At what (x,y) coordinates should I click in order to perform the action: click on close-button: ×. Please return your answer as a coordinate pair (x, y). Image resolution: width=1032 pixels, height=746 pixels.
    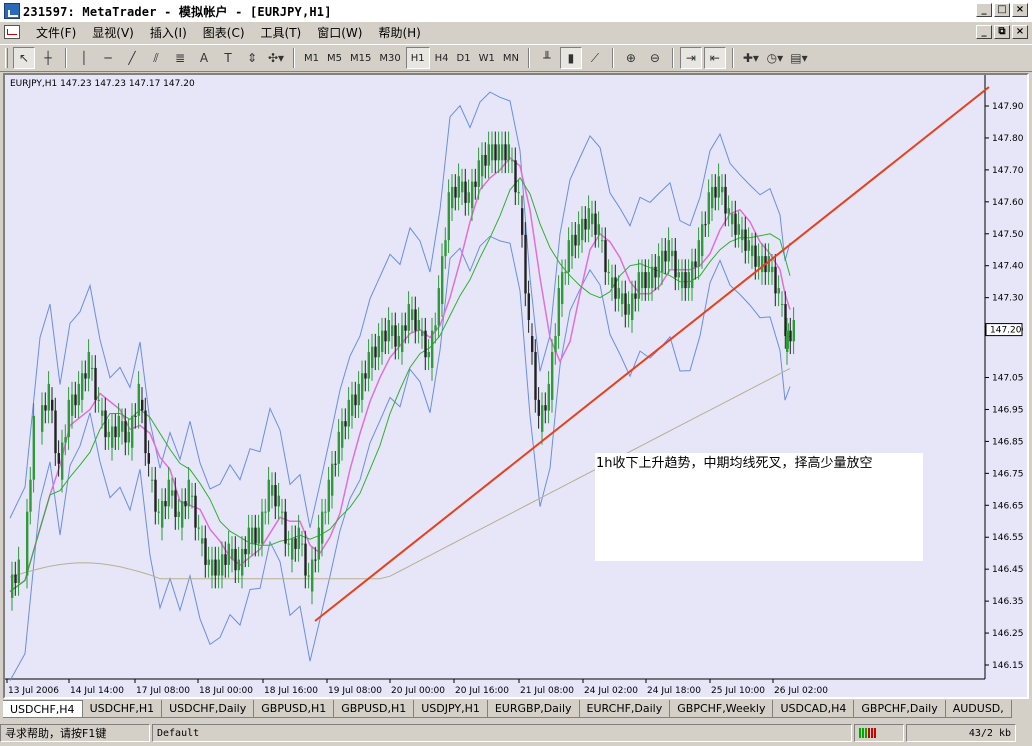
    Looking at the image, I should click on (1020, 10).